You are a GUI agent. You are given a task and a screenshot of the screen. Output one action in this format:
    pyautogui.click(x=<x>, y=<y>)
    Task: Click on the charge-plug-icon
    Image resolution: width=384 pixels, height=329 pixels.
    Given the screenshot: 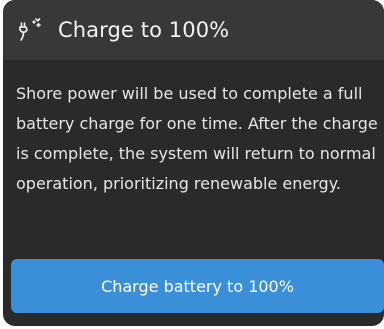 What is the action you would take?
    pyautogui.click(x=29, y=30)
    